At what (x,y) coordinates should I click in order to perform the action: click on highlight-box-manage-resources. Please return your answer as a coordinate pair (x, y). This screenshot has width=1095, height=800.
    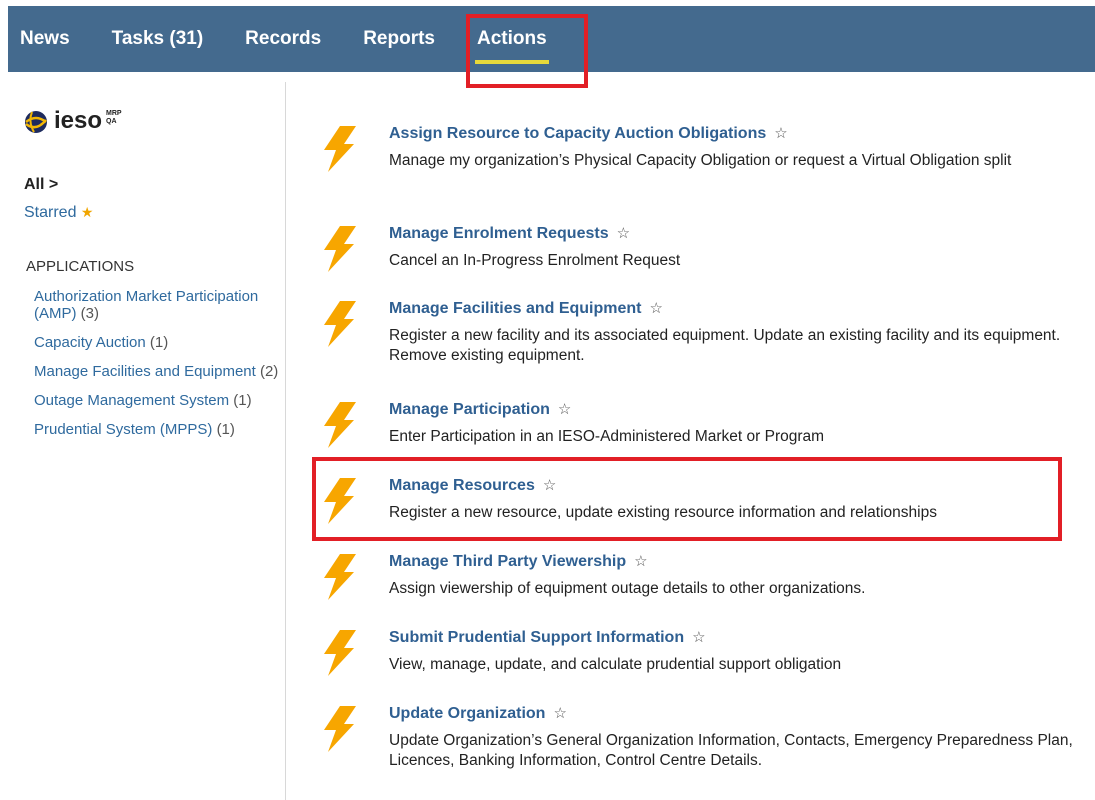
    Looking at the image, I should click on (687, 499).